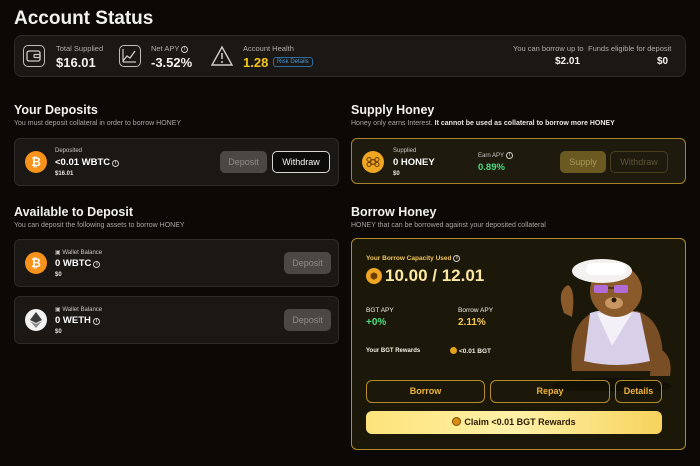 This screenshot has height=466, width=700. I want to click on account-health-value: 1.28, so click(256, 62).